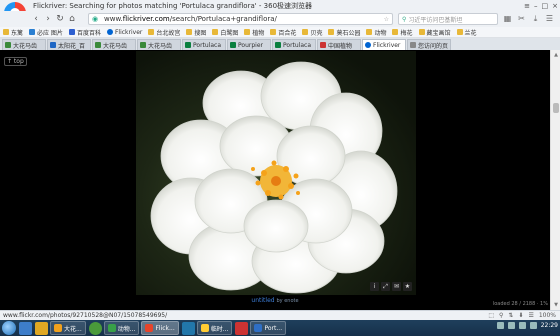 This screenshot has width=560, height=336. I want to click on search-box: ⚲ 习近平访问巴基斯坦, so click(448, 19).